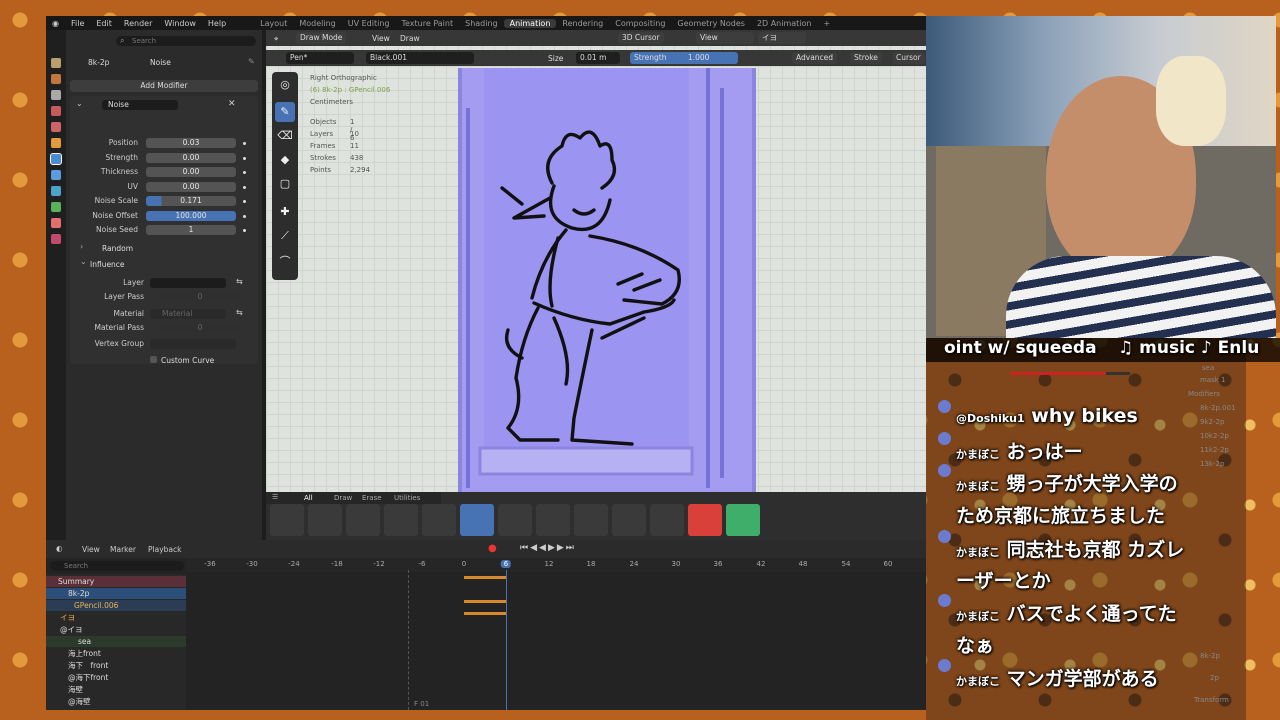 The height and width of the screenshot is (720, 1280). What do you see at coordinates (276, 38) in the screenshot?
I see `editor-type-icon: ⌖` at bounding box center [276, 38].